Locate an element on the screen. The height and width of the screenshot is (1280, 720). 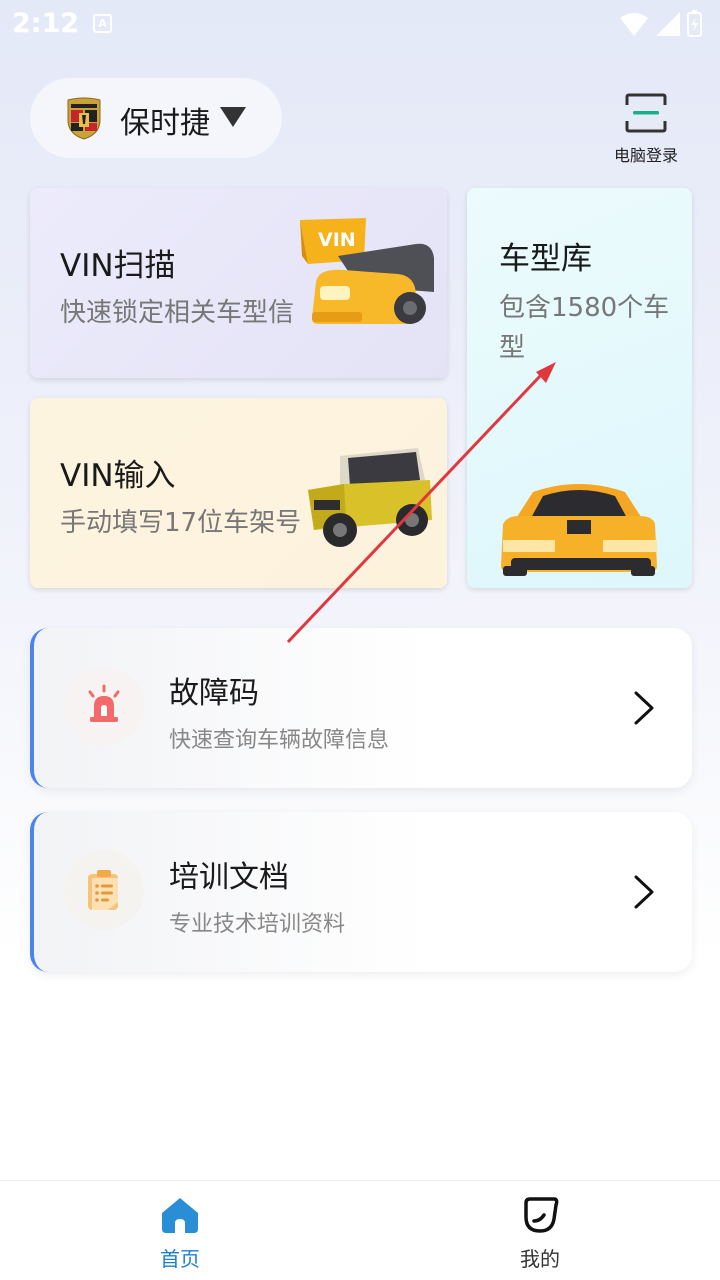
nav-home-tab: 首页 is located at coordinates (180, 1230).